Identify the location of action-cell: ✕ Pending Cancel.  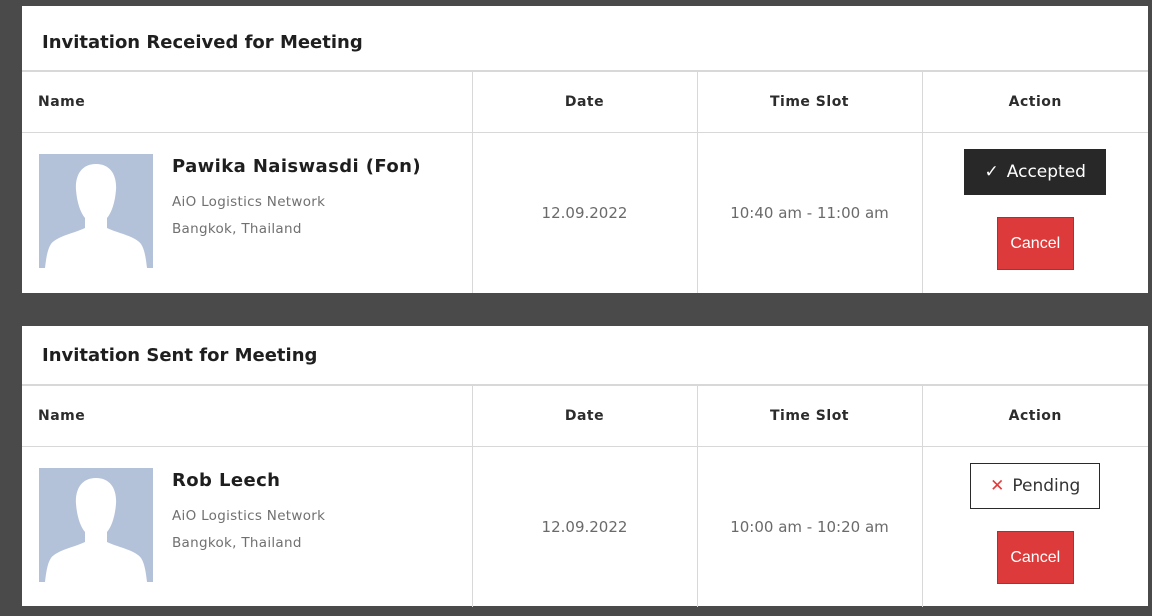
(1034, 526).